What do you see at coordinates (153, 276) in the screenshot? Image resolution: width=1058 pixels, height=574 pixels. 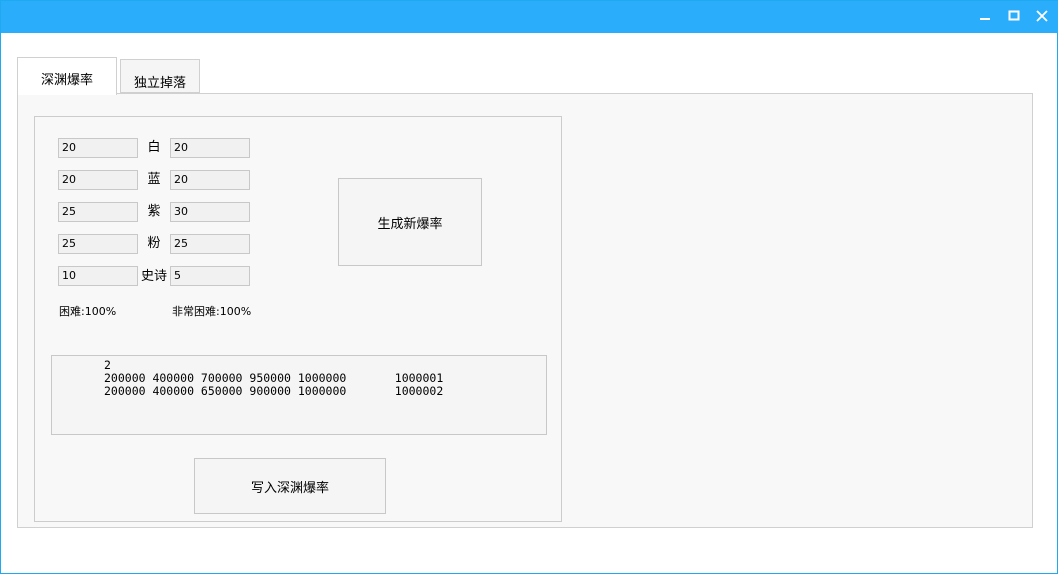 I see `epic-label: 史诗` at bounding box center [153, 276].